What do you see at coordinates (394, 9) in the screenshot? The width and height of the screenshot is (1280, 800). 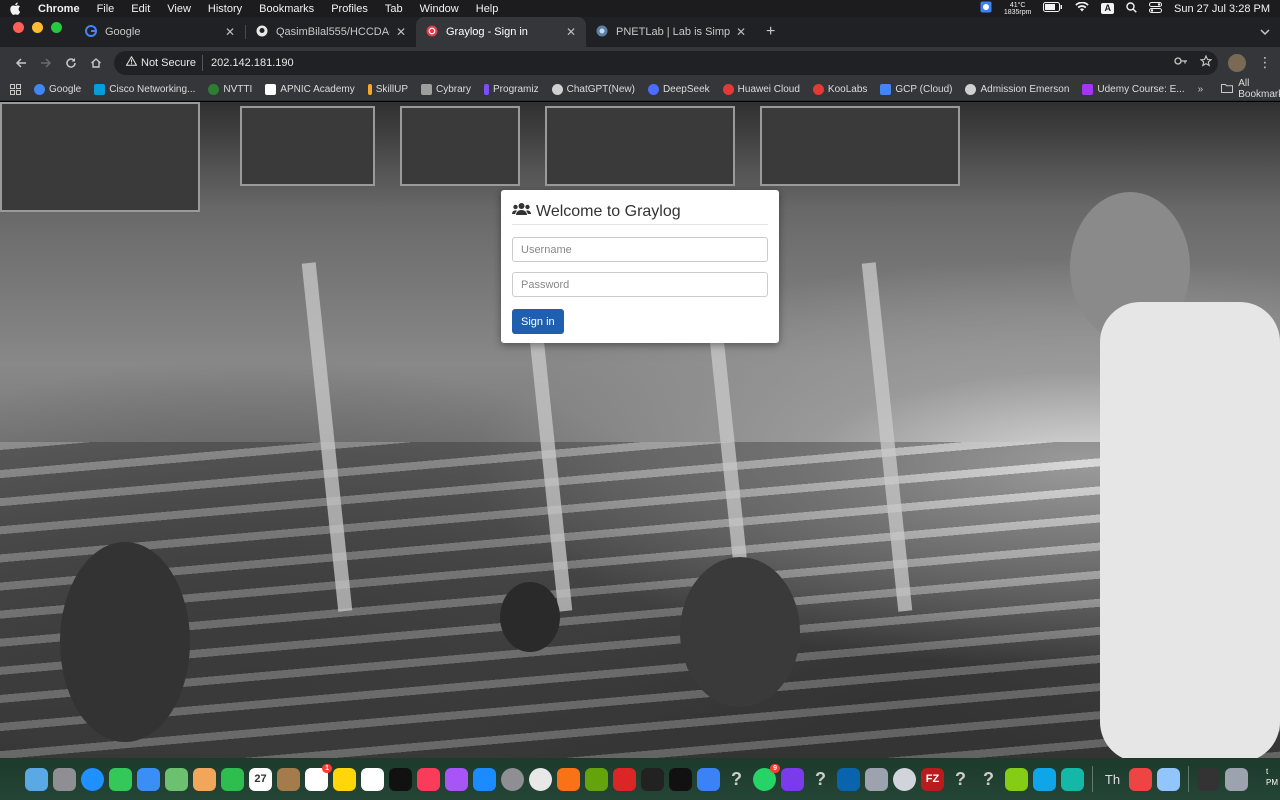 I see `menu-tab: Tab` at bounding box center [394, 9].